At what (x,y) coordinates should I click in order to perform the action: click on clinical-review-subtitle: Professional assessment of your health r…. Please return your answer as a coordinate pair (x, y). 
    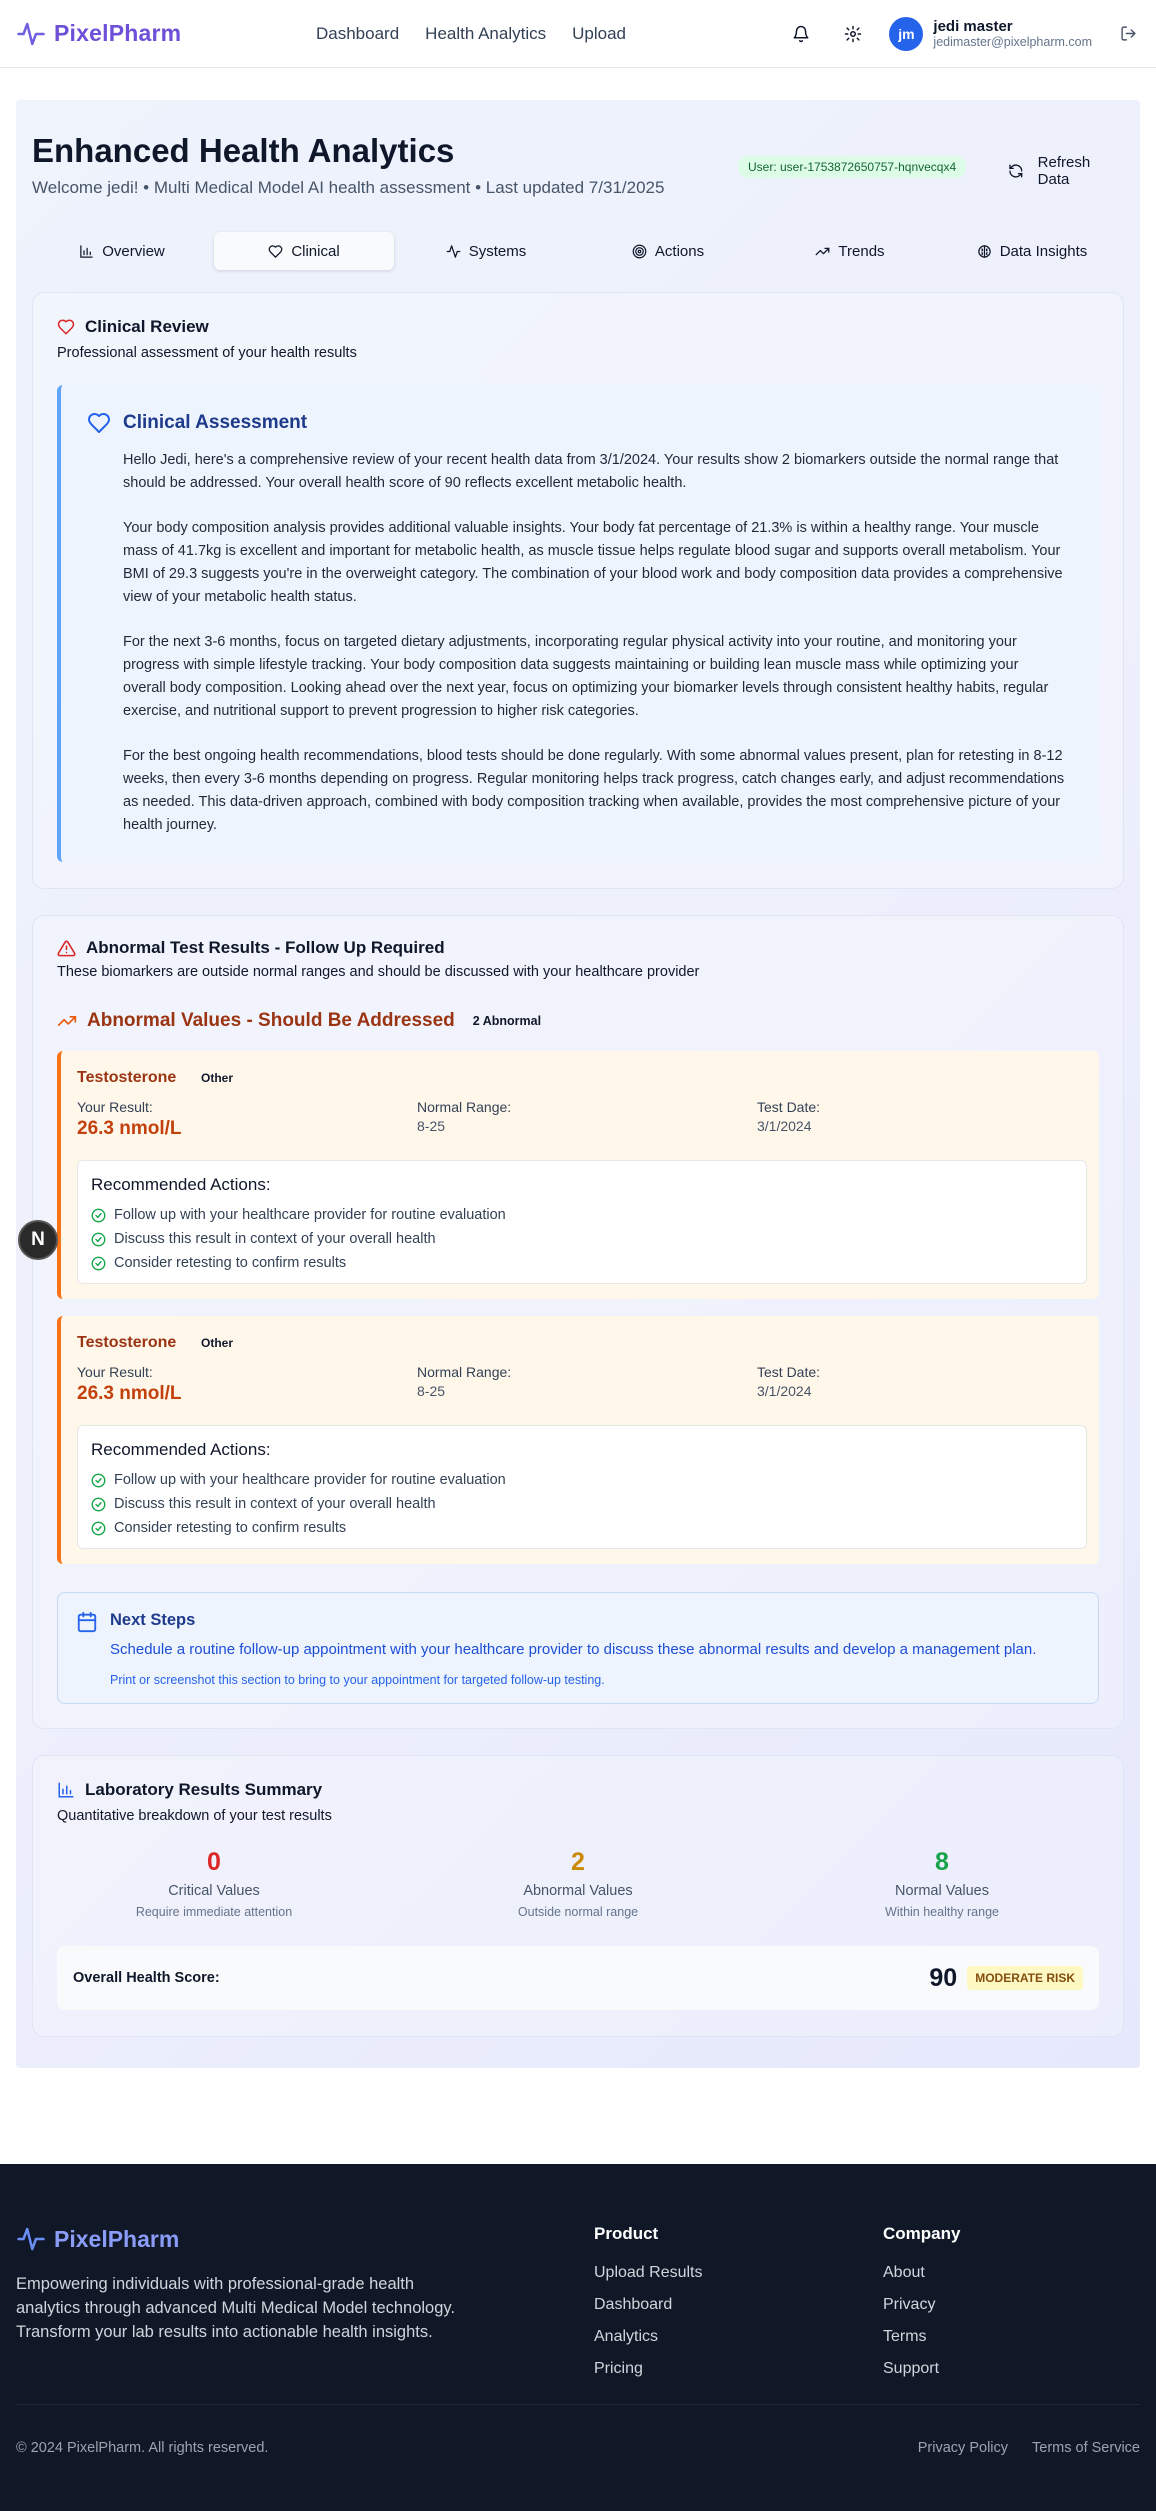
    Looking at the image, I should click on (207, 353).